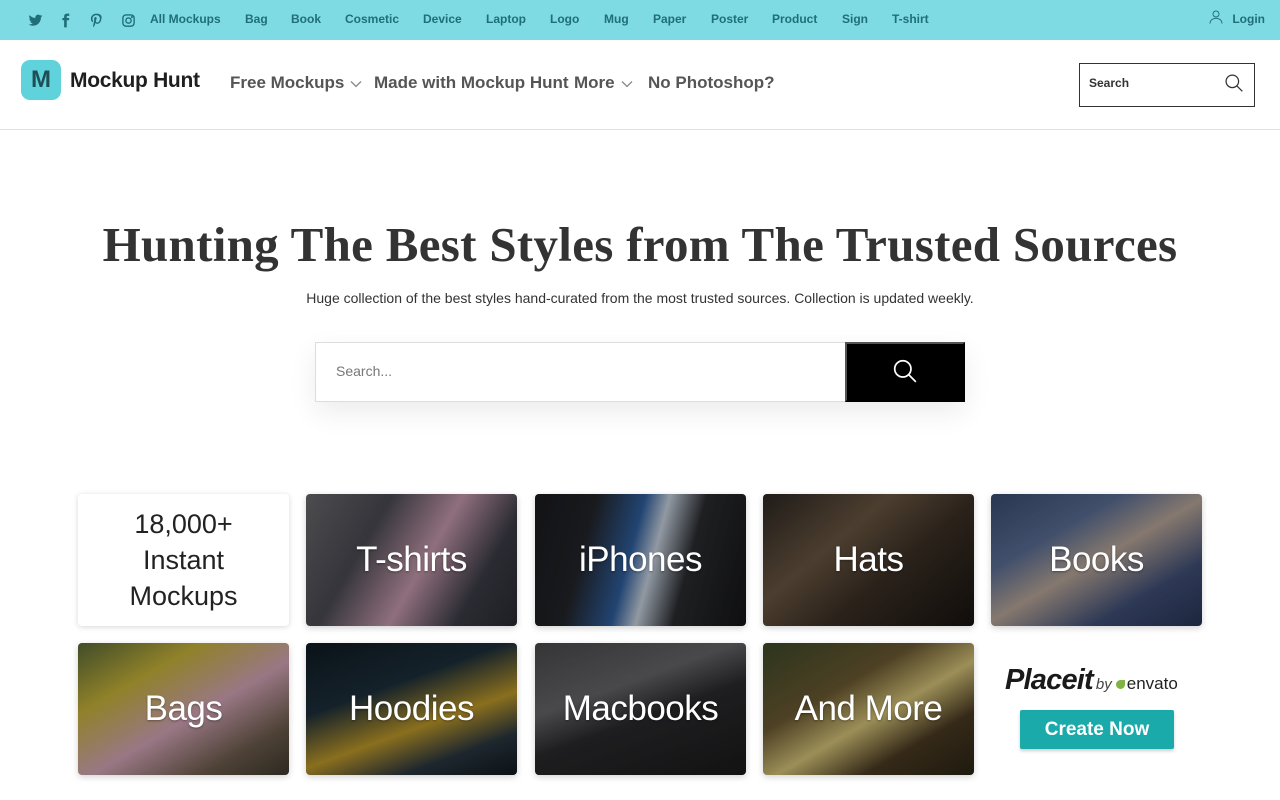  What do you see at coordinates (855, 19) in the screenshot?
I see `toplink-sign: Sign` at bounding box center [855, 19].